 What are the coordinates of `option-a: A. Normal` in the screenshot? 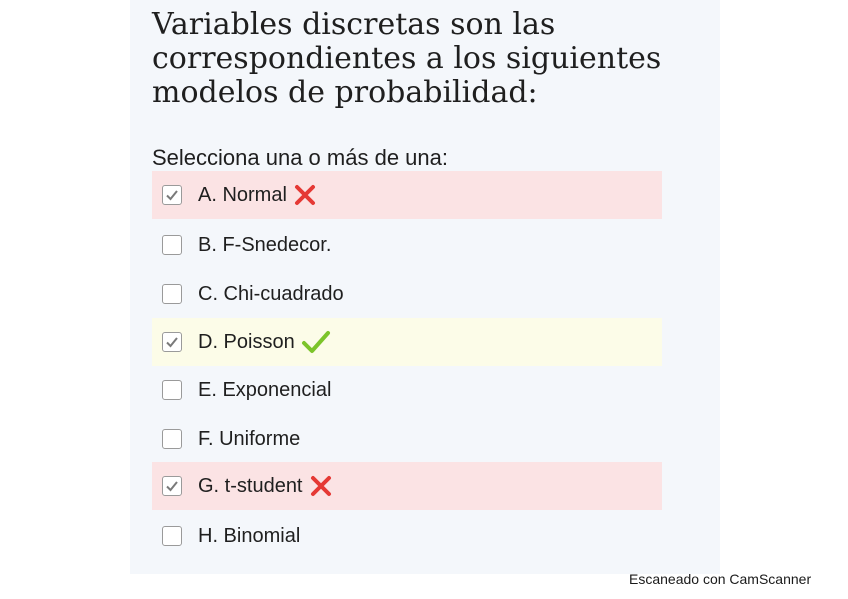 It's located at (407, 195).